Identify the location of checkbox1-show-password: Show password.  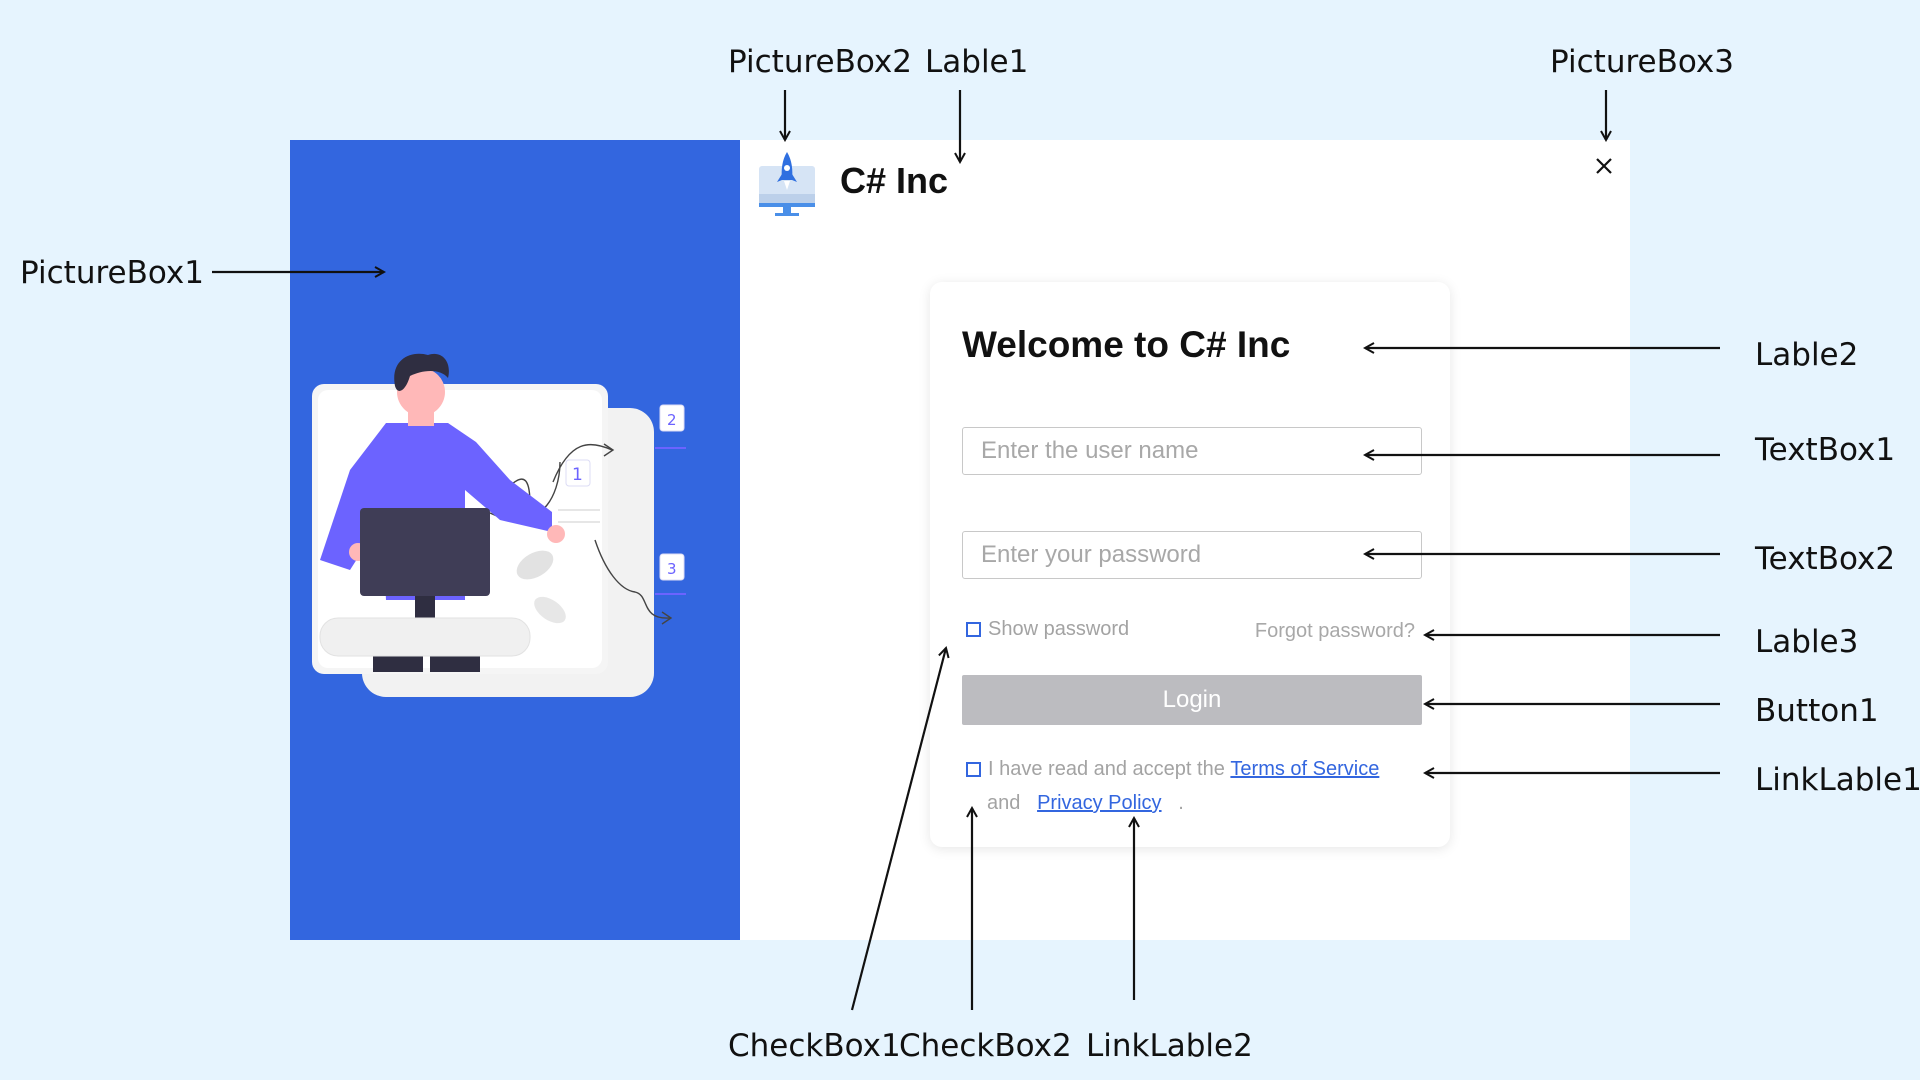
(1047, 629).